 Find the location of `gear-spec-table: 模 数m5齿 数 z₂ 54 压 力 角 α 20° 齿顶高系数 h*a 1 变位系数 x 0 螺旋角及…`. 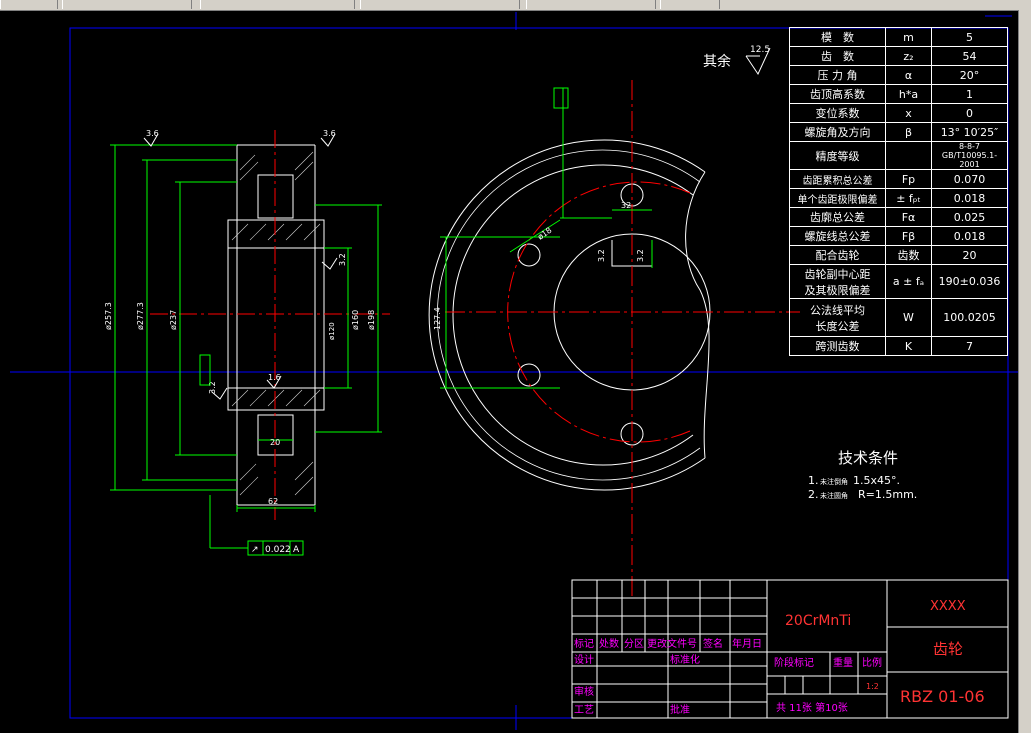

gear-spec-table: 模 数m5齿 数 z₂ 54 压 力 角 α 20° 齿顶高系数 h*a 1 变位系数 x 0 螺旋角及… is located at coordinates (898, 191).